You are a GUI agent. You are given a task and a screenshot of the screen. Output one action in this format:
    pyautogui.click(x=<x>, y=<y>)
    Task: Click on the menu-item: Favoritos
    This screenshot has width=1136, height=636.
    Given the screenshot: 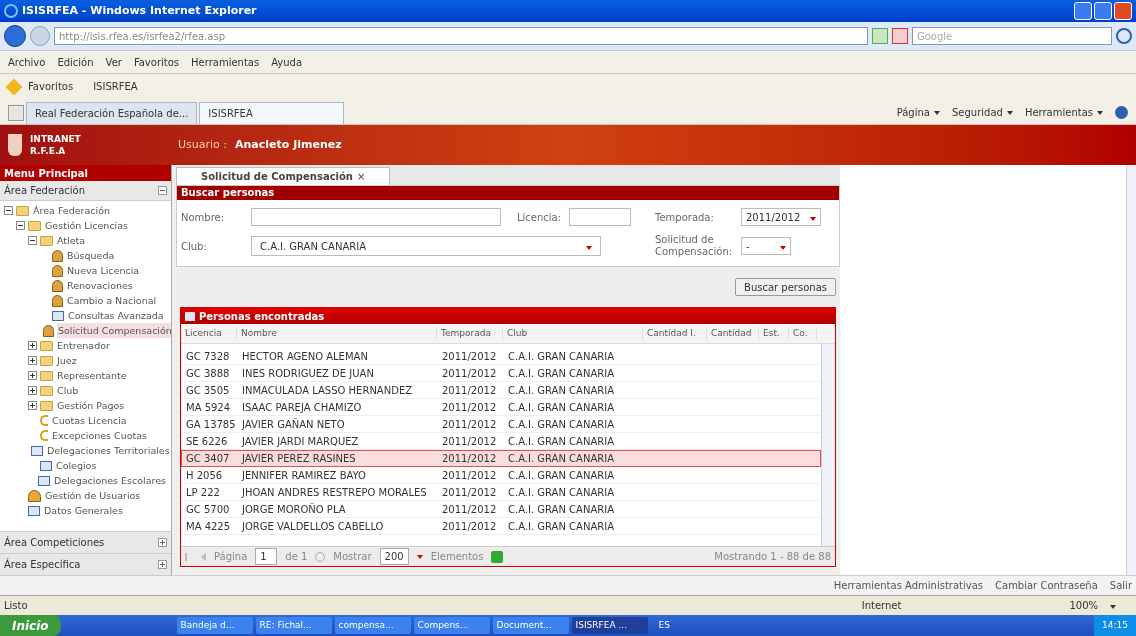 What is the action you would take?
    pyautogui.click(x=156, y=62)
    